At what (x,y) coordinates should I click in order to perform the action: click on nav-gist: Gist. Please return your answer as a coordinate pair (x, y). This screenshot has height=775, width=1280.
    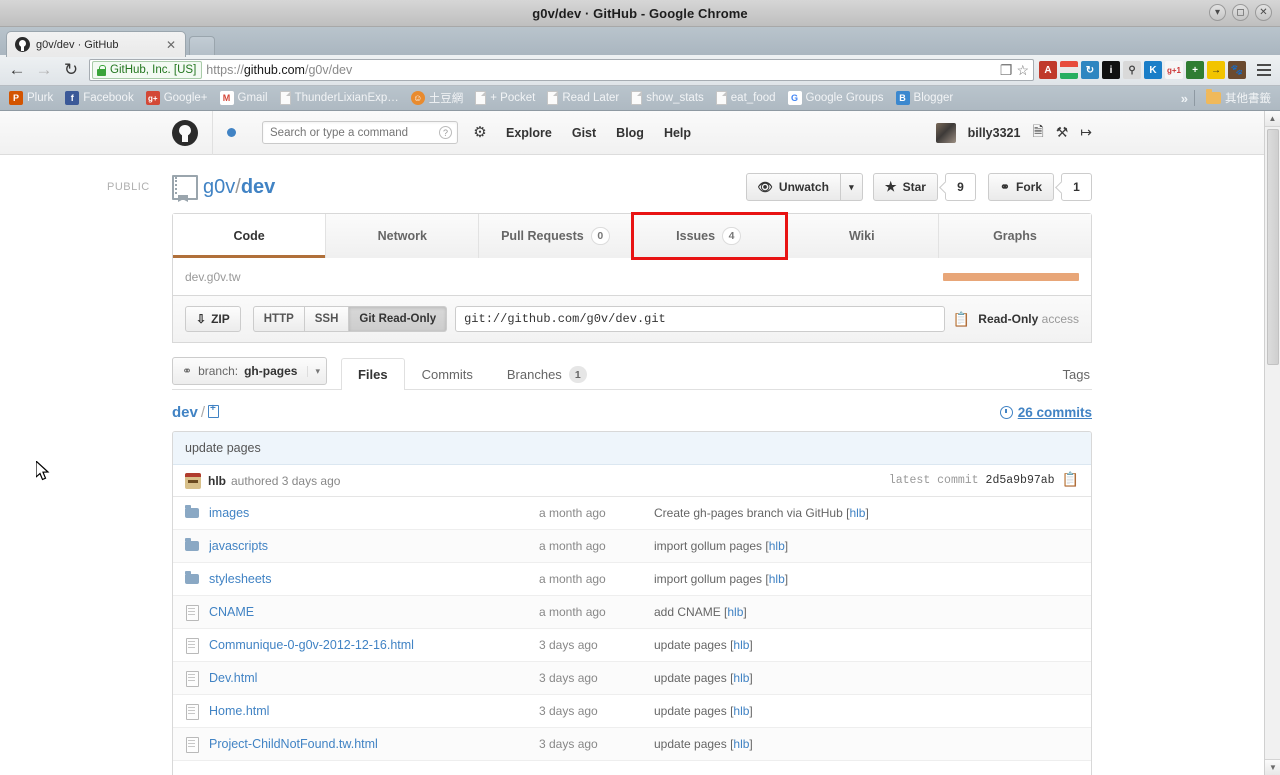
    Looking at the image, I should click on (584, 133).